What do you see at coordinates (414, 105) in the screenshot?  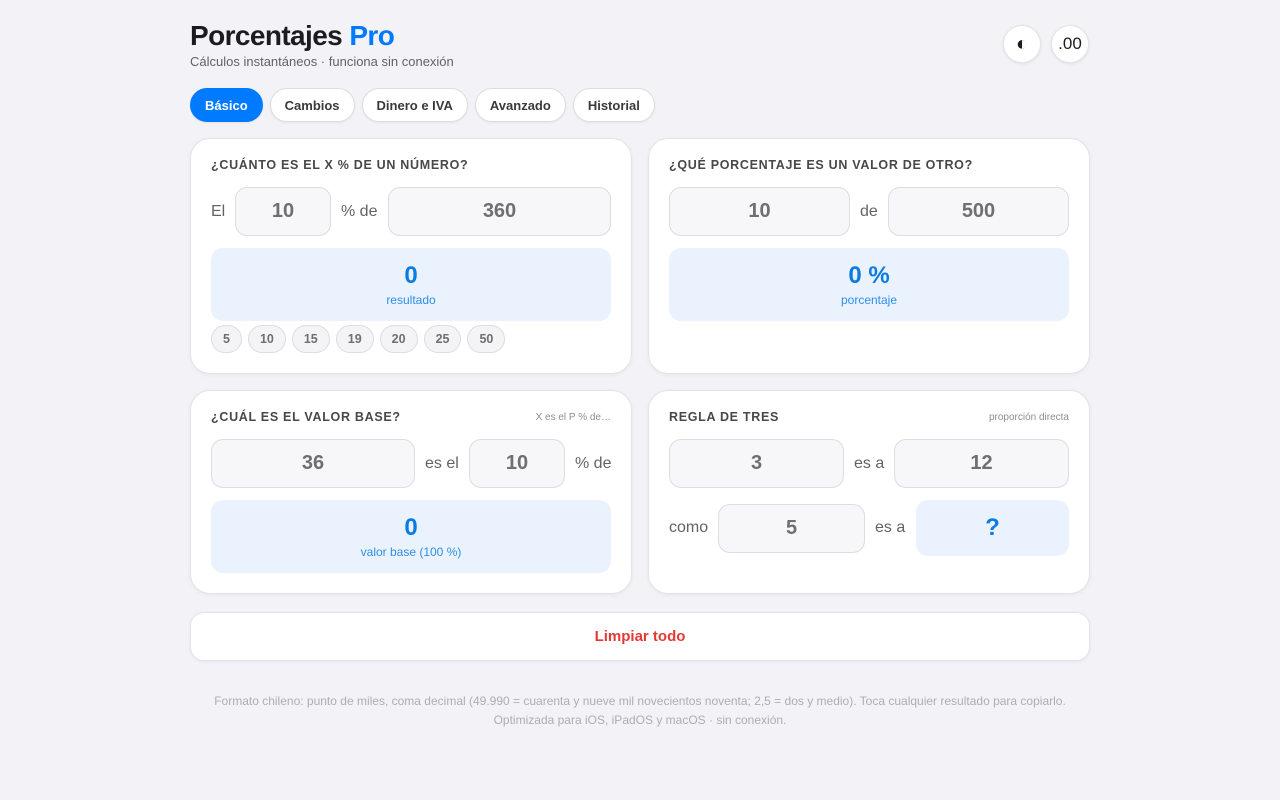 I see `tab-dinero-iva: Dinero e IVA` at bounding box center [414, 105].